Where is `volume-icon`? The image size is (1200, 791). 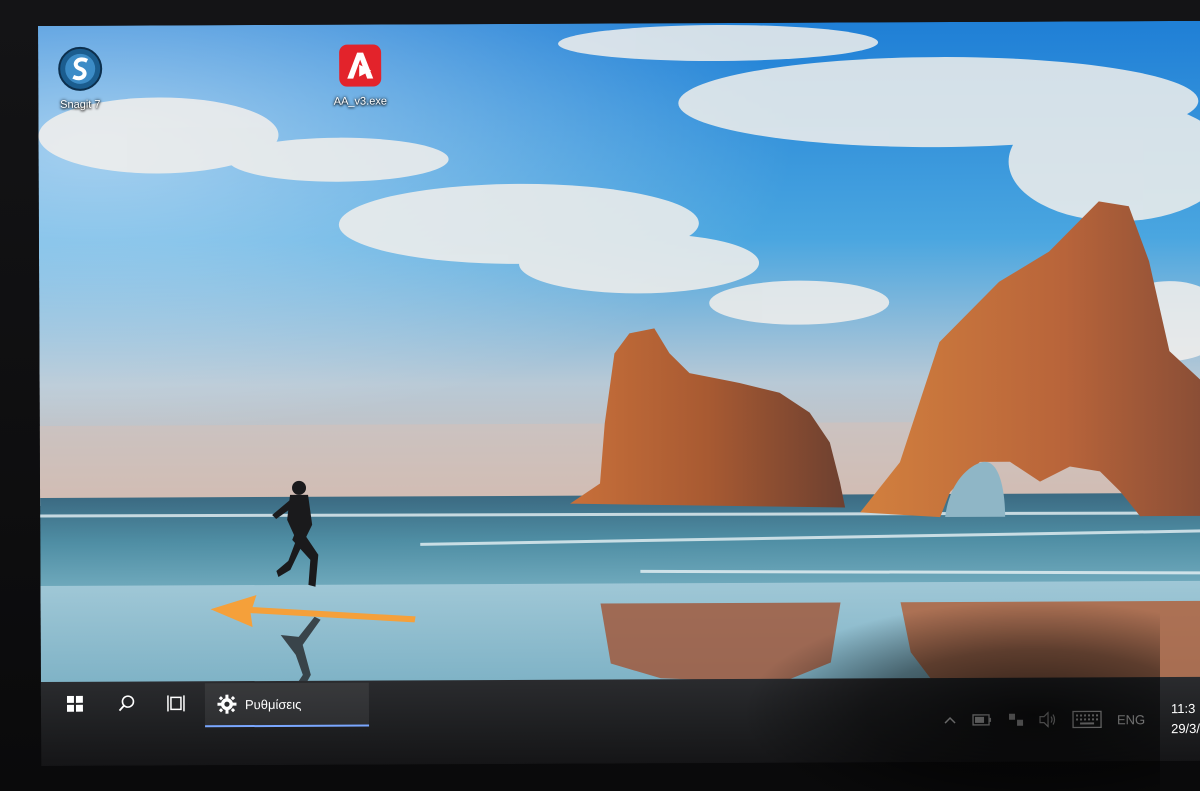
volume-icon is located at coordinates (1047, 719).